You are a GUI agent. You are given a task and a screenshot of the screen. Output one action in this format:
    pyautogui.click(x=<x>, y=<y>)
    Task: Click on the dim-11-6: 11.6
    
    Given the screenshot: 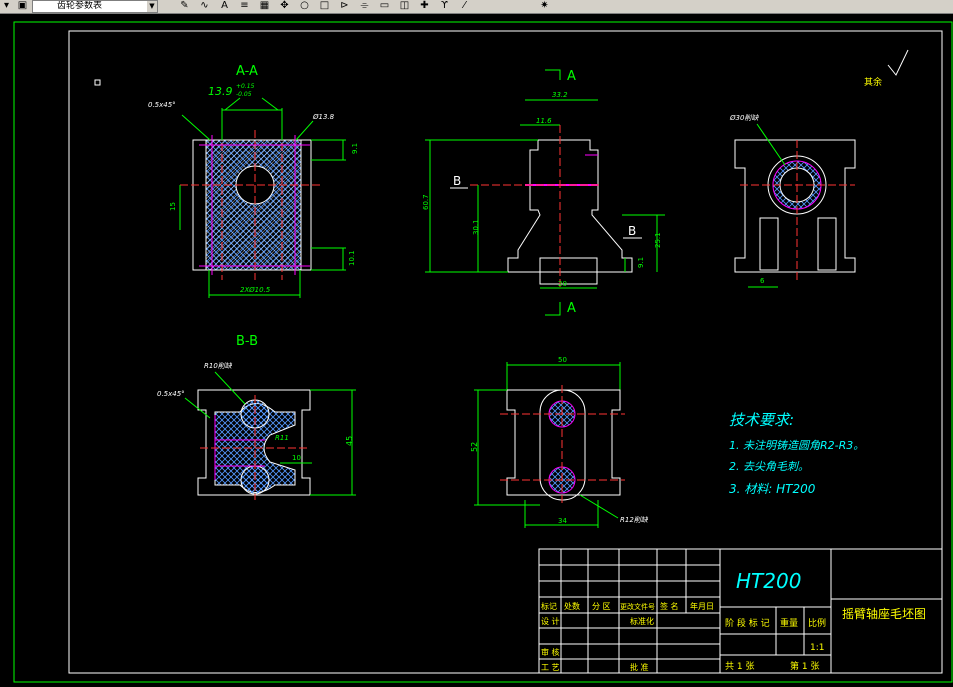 What is the action you would take?
    pyautogui.click(x=544, y=121)
    